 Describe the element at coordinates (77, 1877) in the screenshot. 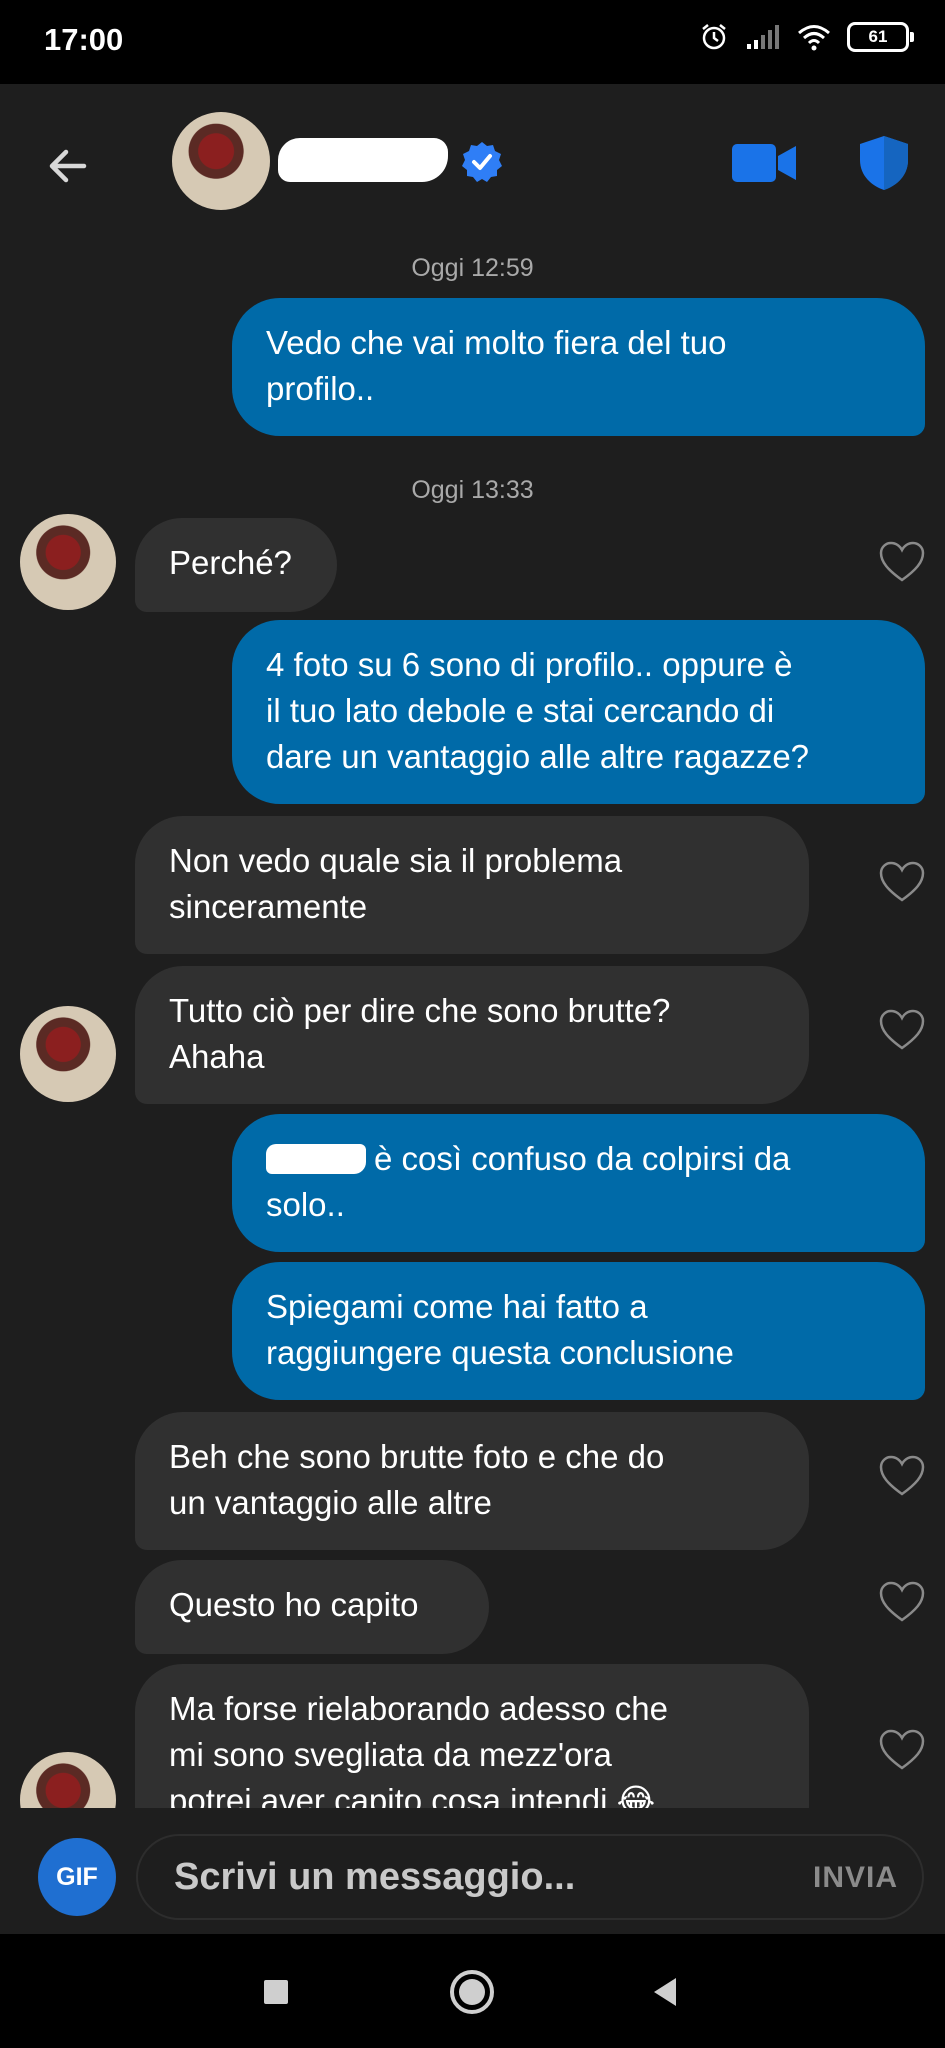

I see `gif-button: GIF` at that location.